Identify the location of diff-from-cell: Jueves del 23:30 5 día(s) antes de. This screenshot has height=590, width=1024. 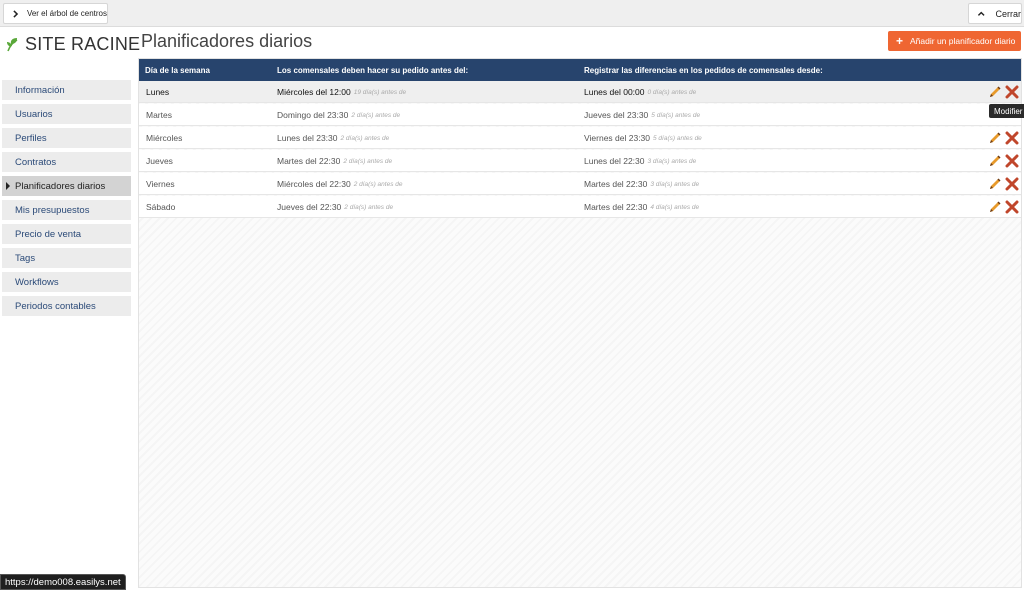
(642, 115).